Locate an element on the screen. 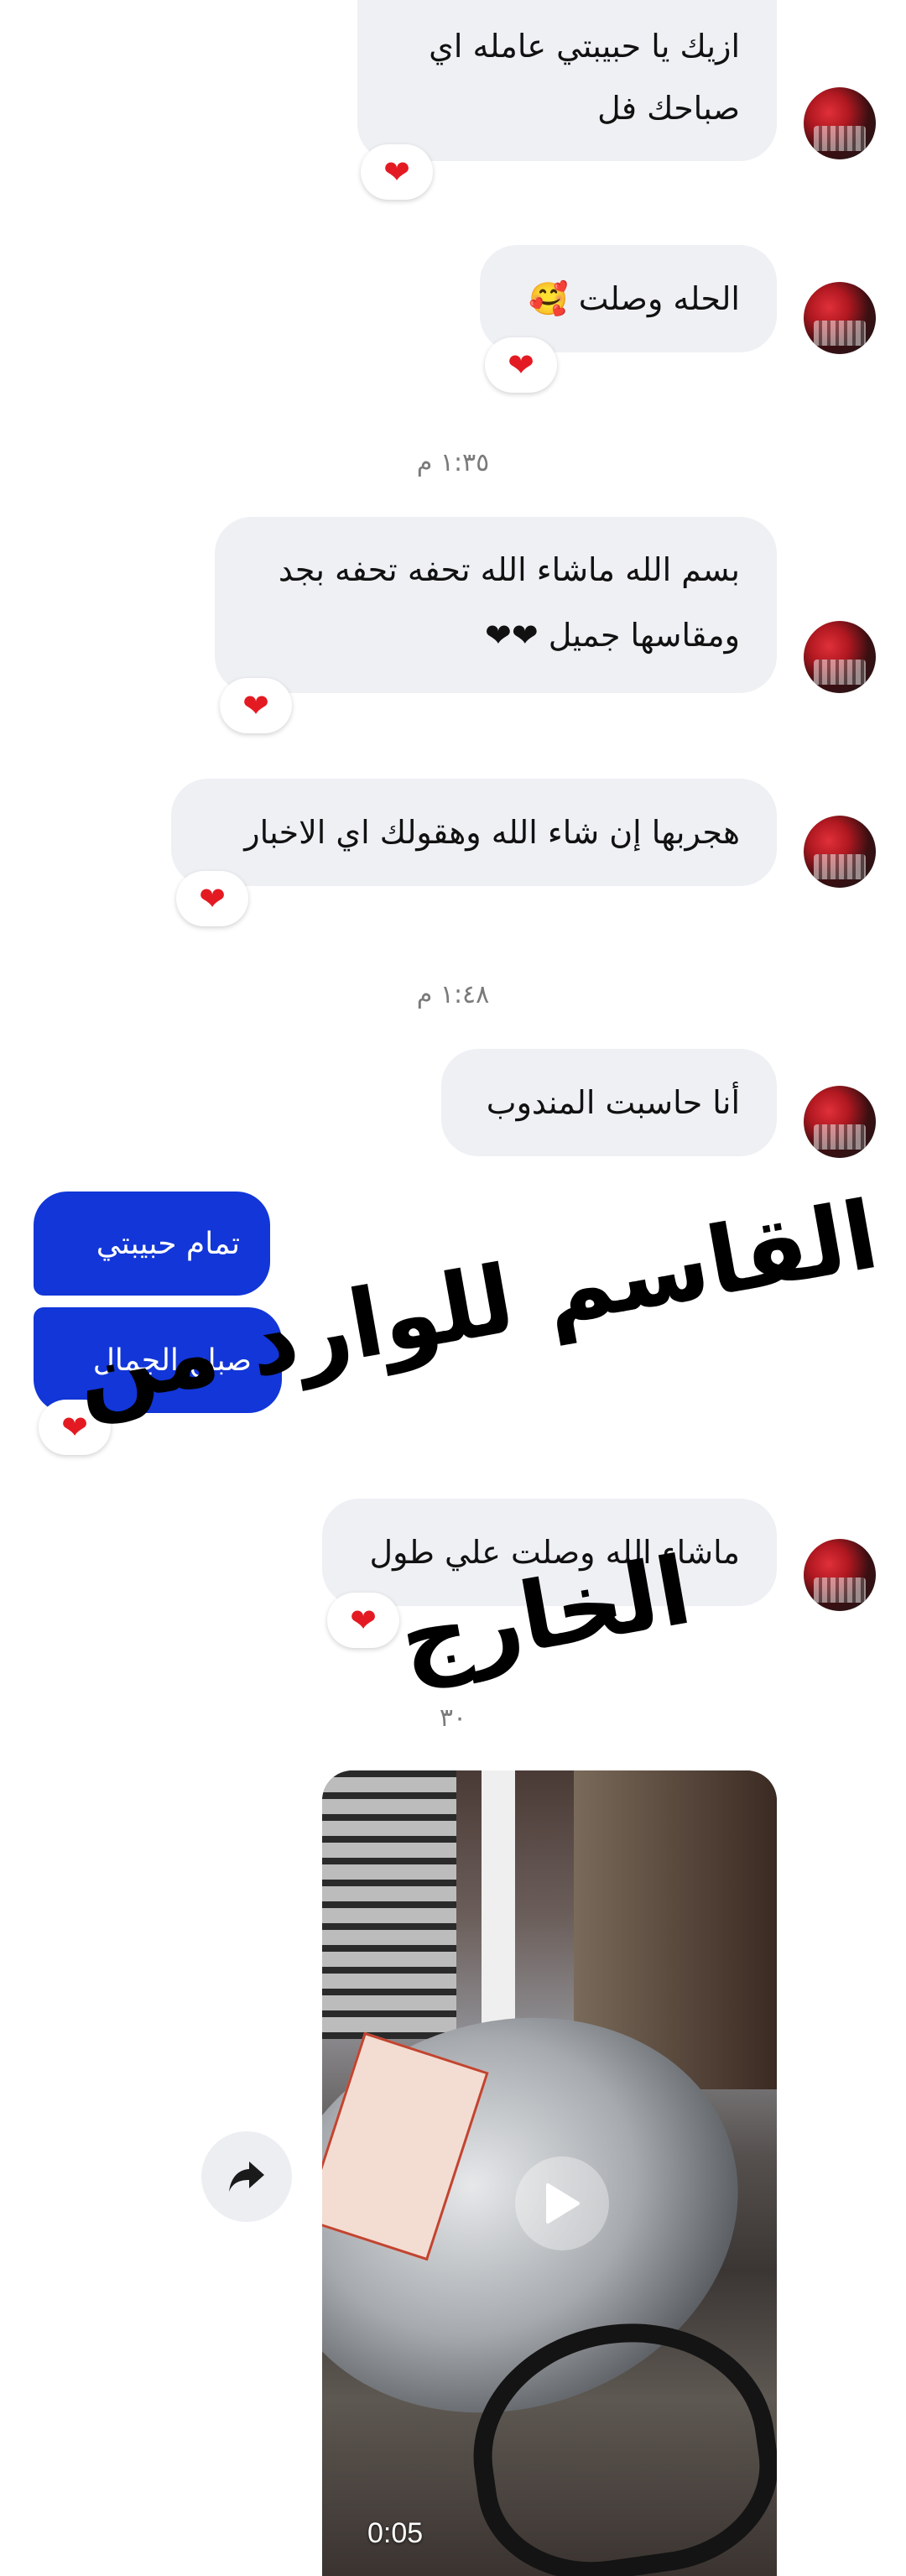 The height and width of the screenshot is (2576, 906). play-button is located at coordinates (562, 2203).